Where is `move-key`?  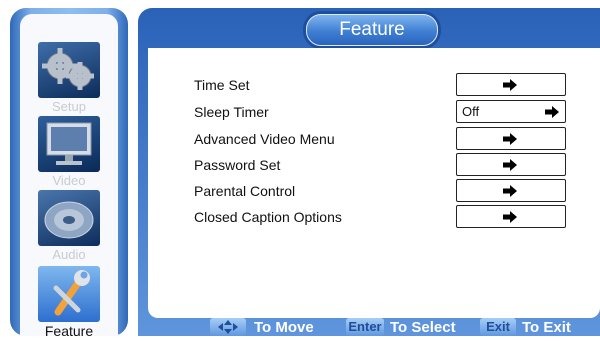 move-key is located at coordinates (228, 327).